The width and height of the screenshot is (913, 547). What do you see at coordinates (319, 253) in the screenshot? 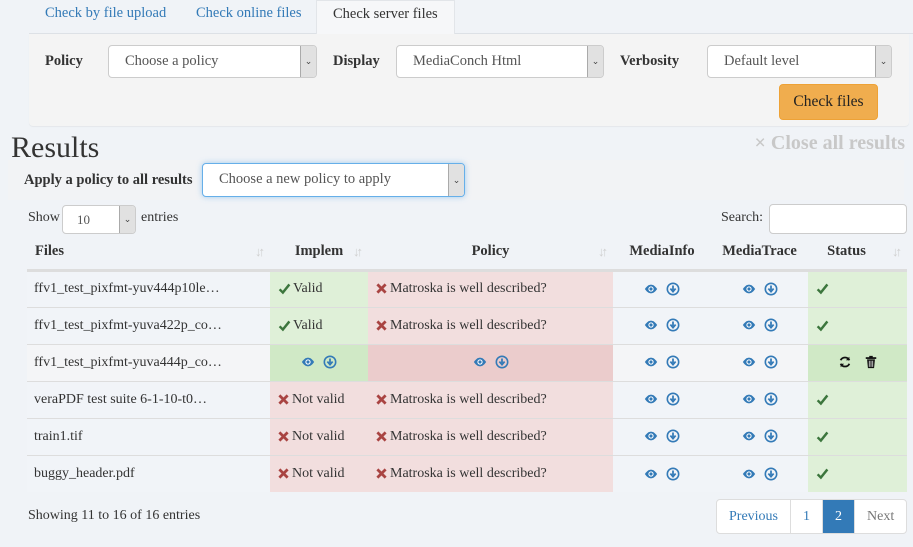
I see `column-header-implem: Implem ↓↑` at bounding box center [319, 253].